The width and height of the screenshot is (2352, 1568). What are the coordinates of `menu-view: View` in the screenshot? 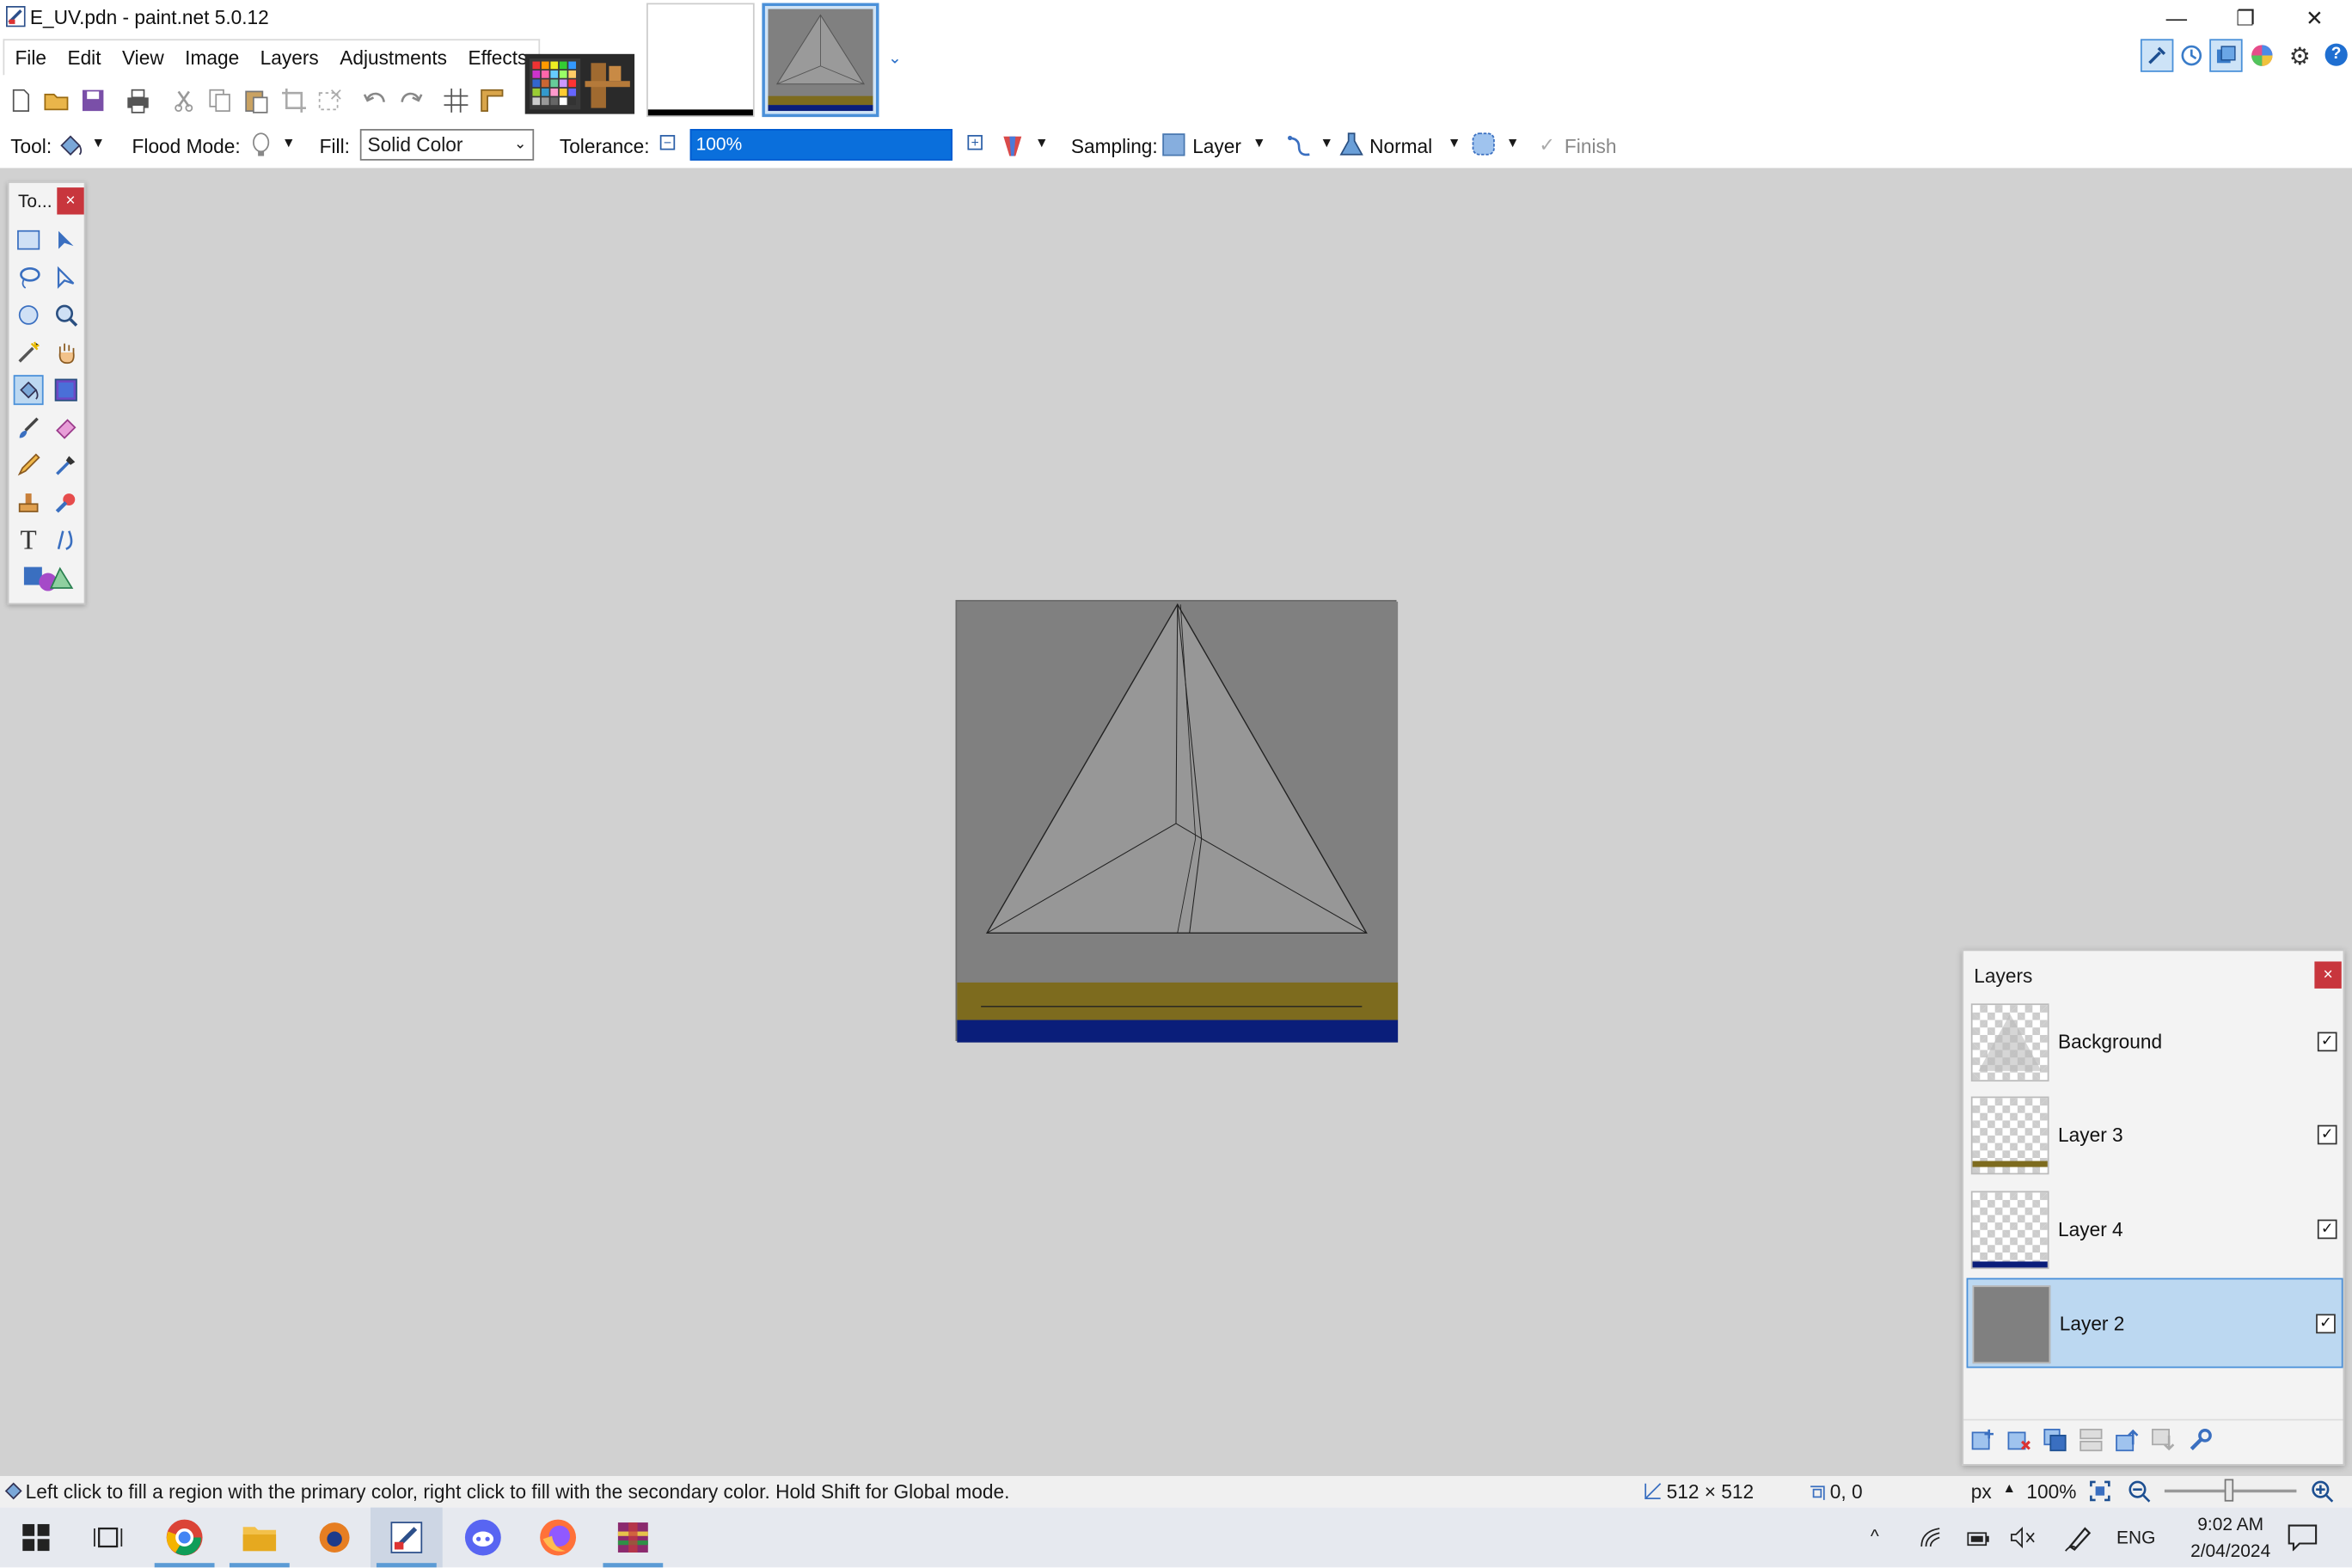 It's located at (143, 57).